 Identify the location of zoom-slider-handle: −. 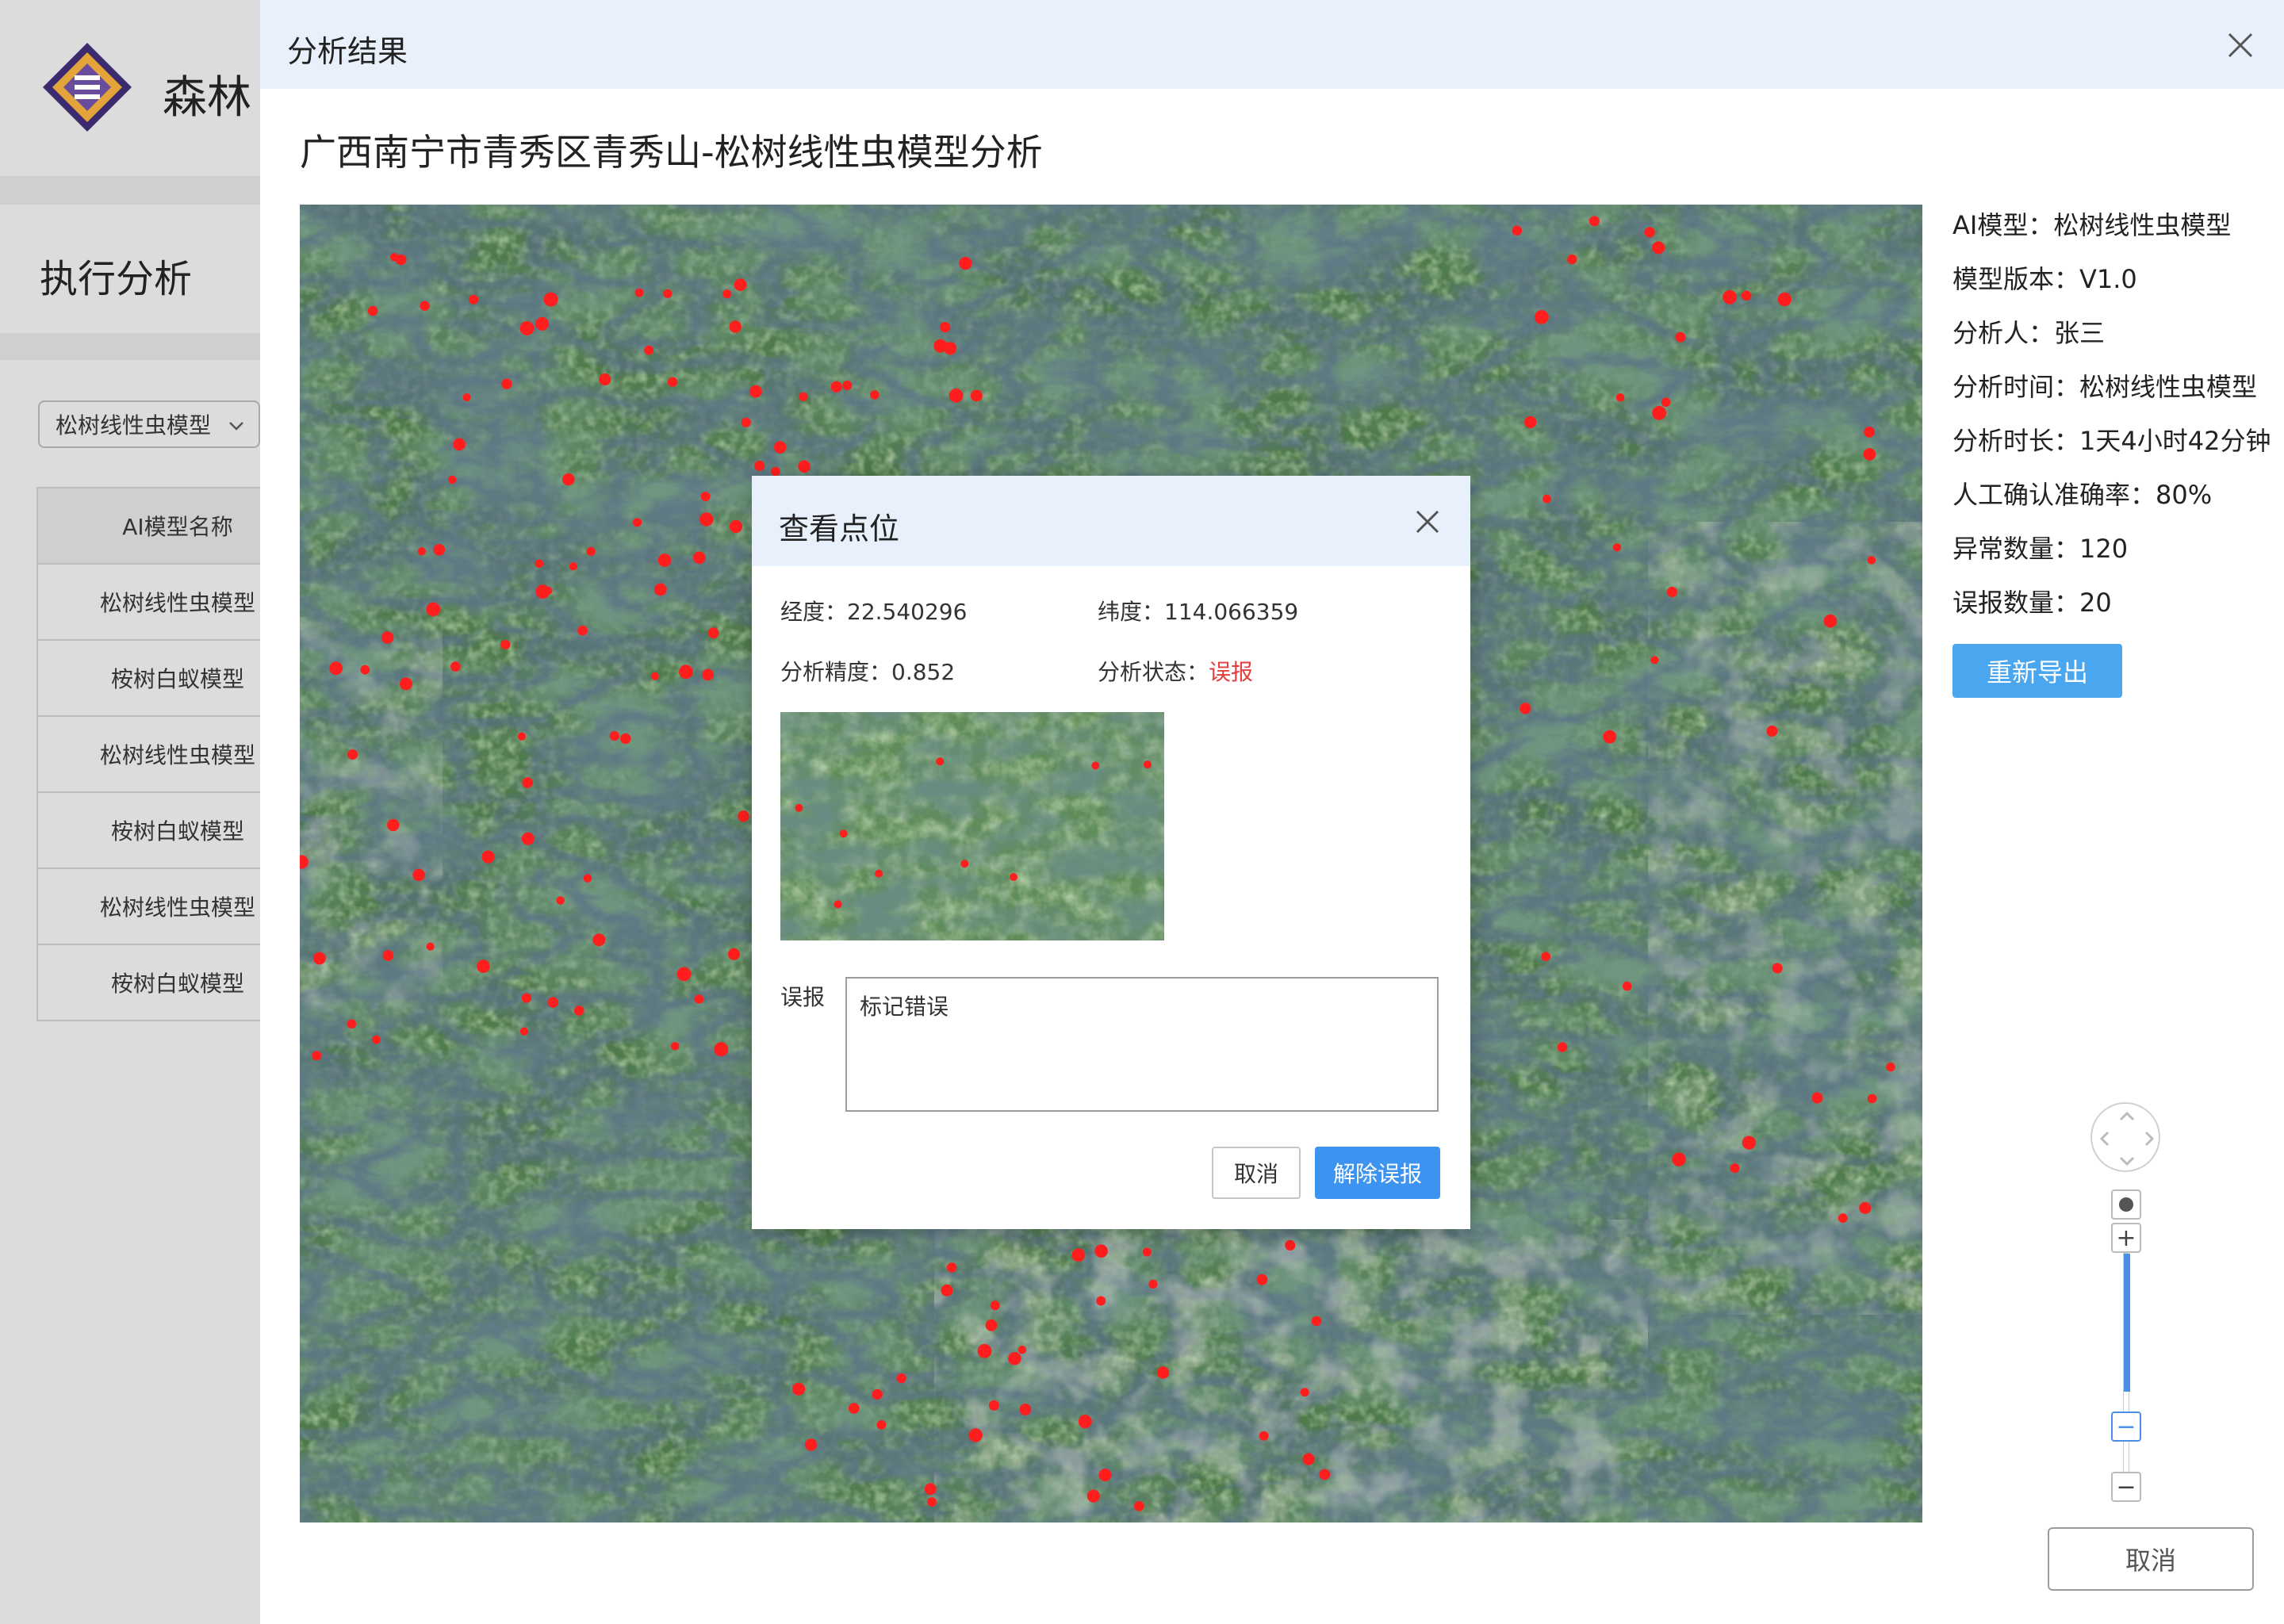
(2126, 1426).